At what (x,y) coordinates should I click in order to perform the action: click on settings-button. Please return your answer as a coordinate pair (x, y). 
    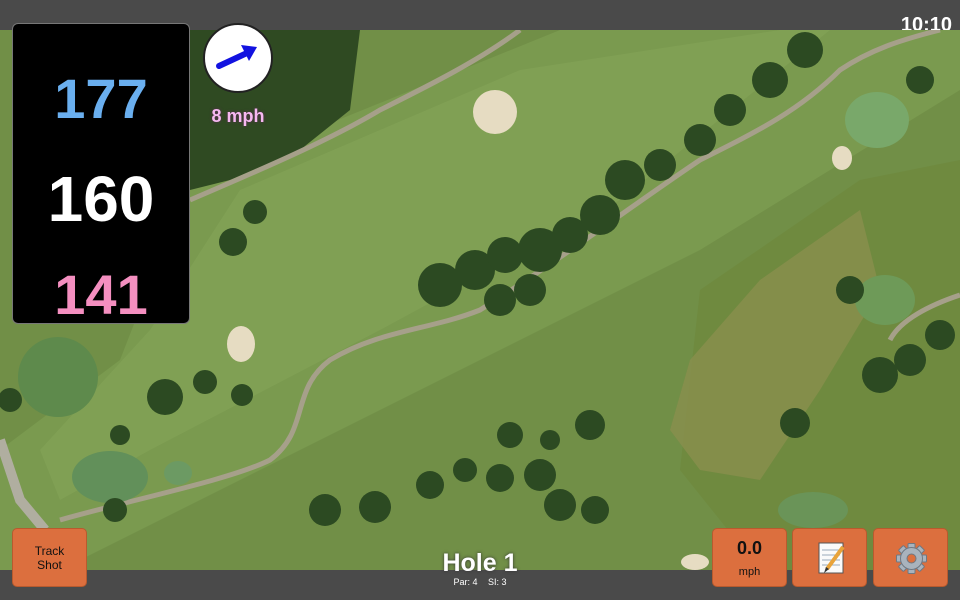
    Looking at the image, I should click on (910, 557).